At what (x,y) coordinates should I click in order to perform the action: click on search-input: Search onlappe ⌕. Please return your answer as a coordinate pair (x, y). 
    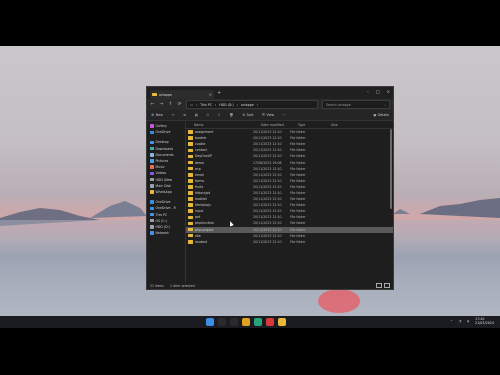
    Looking at the image, I should click on (356, 104).